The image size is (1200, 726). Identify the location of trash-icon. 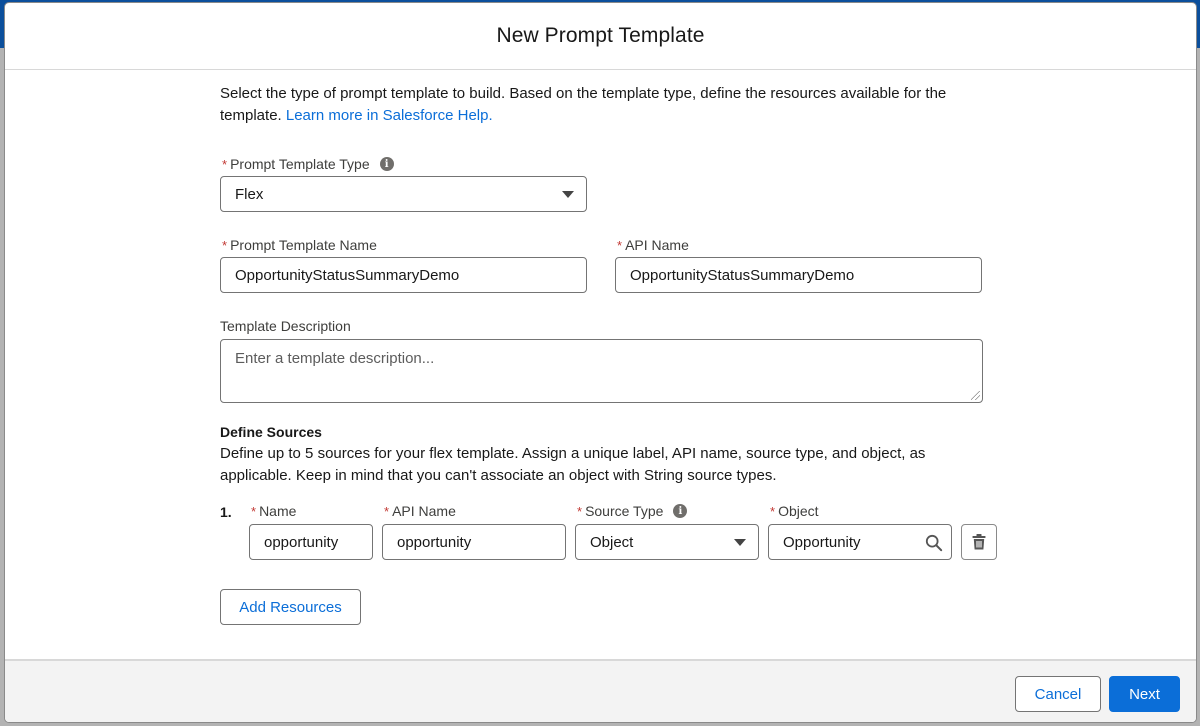
(979, 542).